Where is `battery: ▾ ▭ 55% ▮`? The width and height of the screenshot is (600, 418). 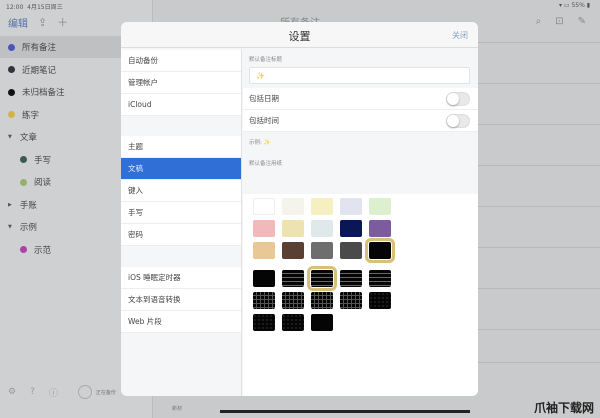 battery: ▾ ▭ 55% ▮ is located at coordinates (574, 5).